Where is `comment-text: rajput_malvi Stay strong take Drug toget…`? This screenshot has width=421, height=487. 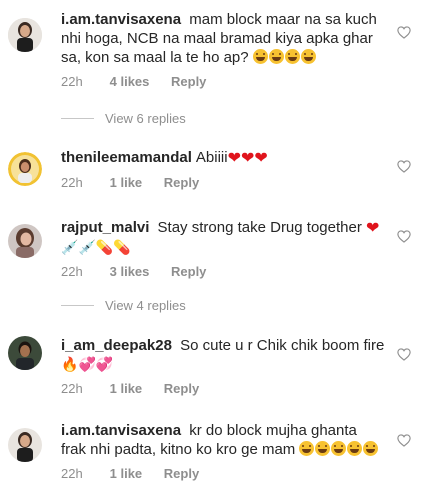
comment-text: rajput_malvi Stay strong take Drug toget… is located at coordinates (223, 237).